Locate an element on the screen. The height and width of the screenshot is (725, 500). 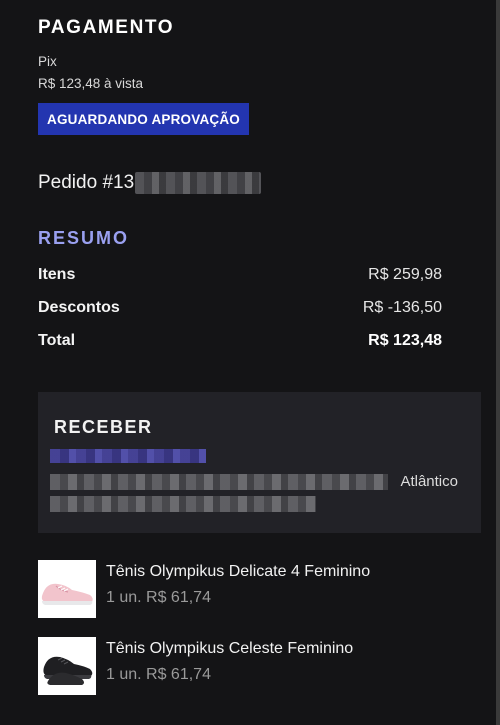
summary-section-title: RESUMO is located at coordinates (84, 238).